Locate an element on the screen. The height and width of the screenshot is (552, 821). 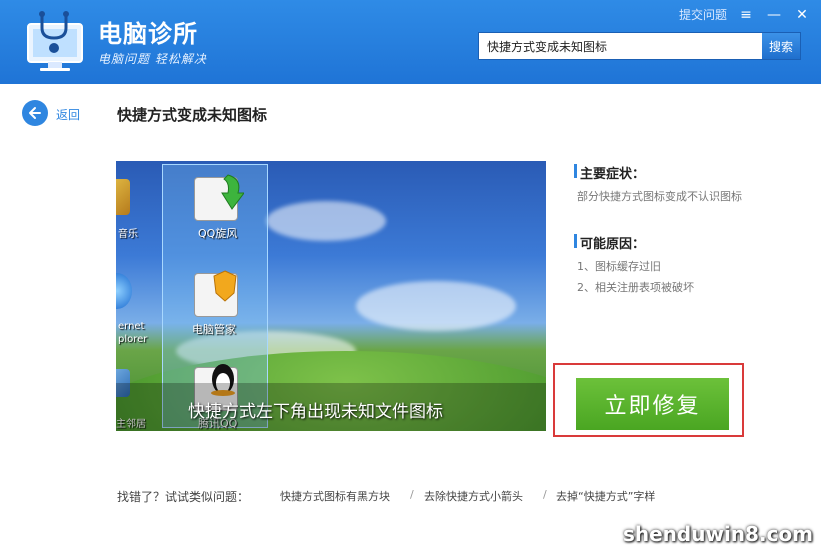
back-link: 返回 is located at coordinates (68, 114).